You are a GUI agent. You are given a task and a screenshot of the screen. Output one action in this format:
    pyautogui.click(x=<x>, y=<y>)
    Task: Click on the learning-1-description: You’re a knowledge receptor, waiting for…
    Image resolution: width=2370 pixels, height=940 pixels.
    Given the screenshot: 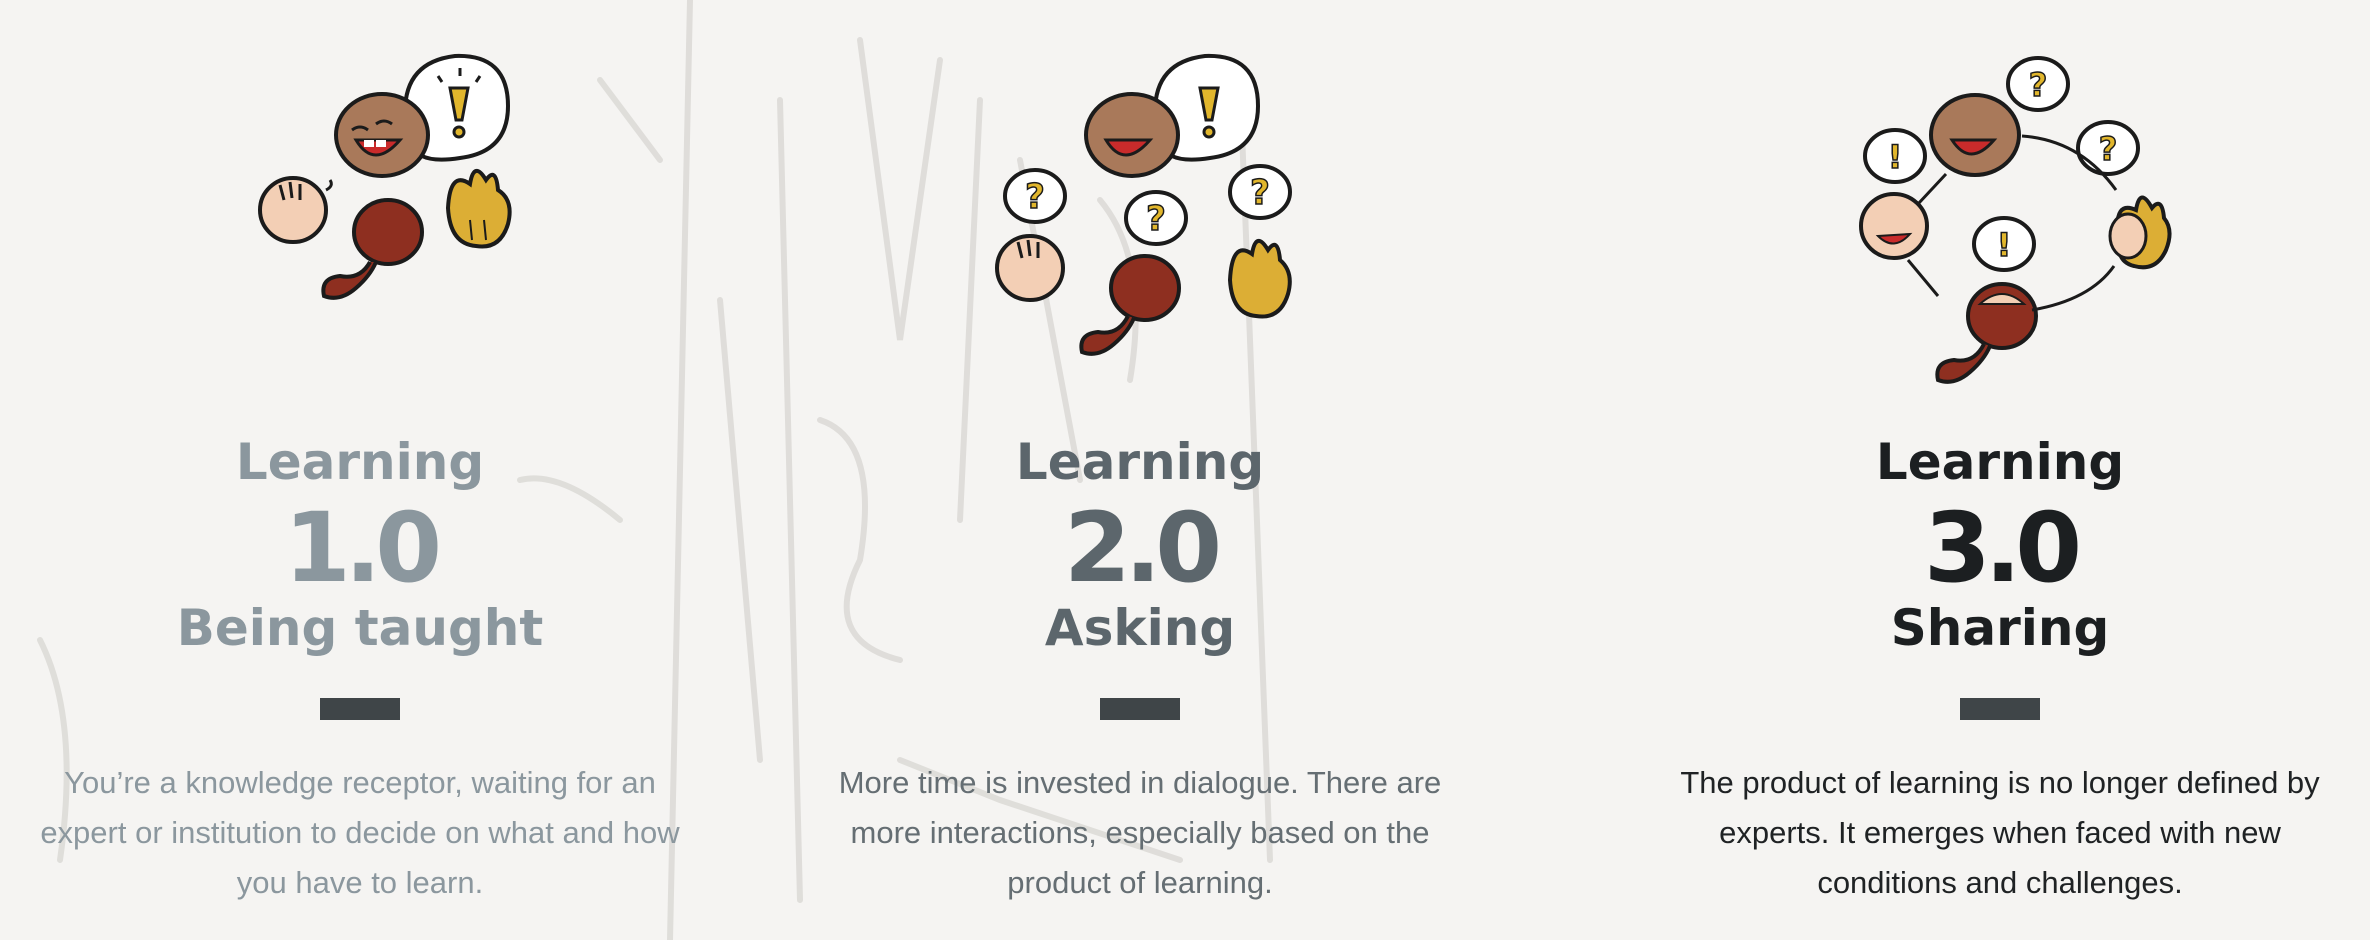 What is the action you would take?
    pyautogui.click(x=360, y=832)
    